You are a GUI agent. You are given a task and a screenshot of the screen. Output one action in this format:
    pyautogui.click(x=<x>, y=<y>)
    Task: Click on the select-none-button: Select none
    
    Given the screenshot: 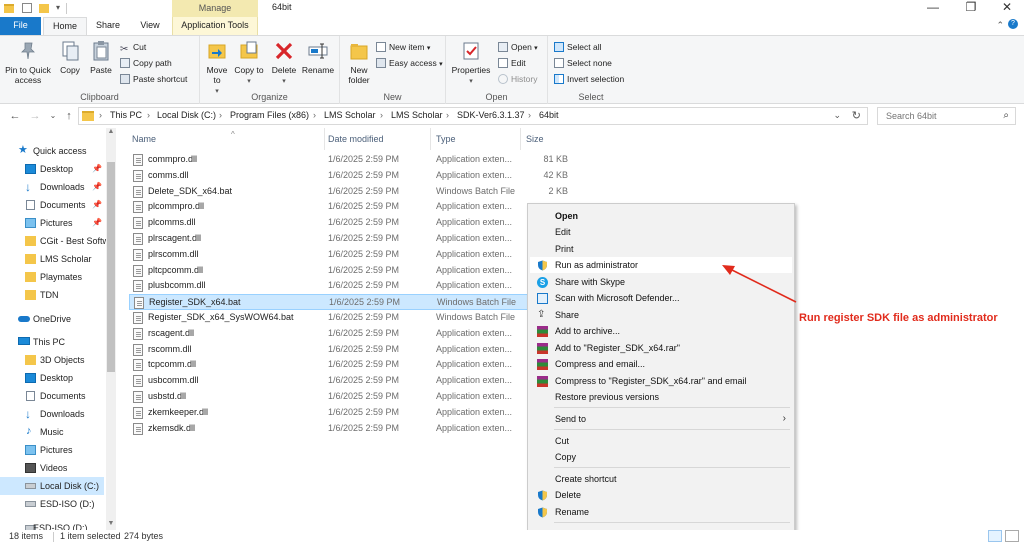 What is the action you would take?
    pyautogui.click(x=583, y=63)
    